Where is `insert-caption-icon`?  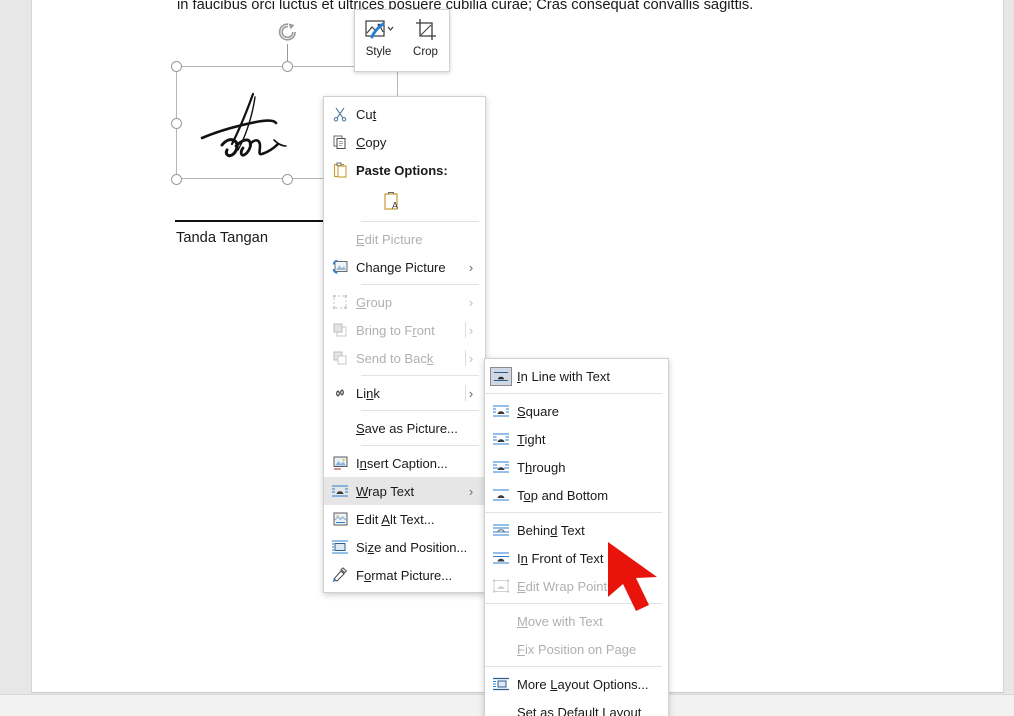
insert-caption-icon is located at coordinates (340, 463).